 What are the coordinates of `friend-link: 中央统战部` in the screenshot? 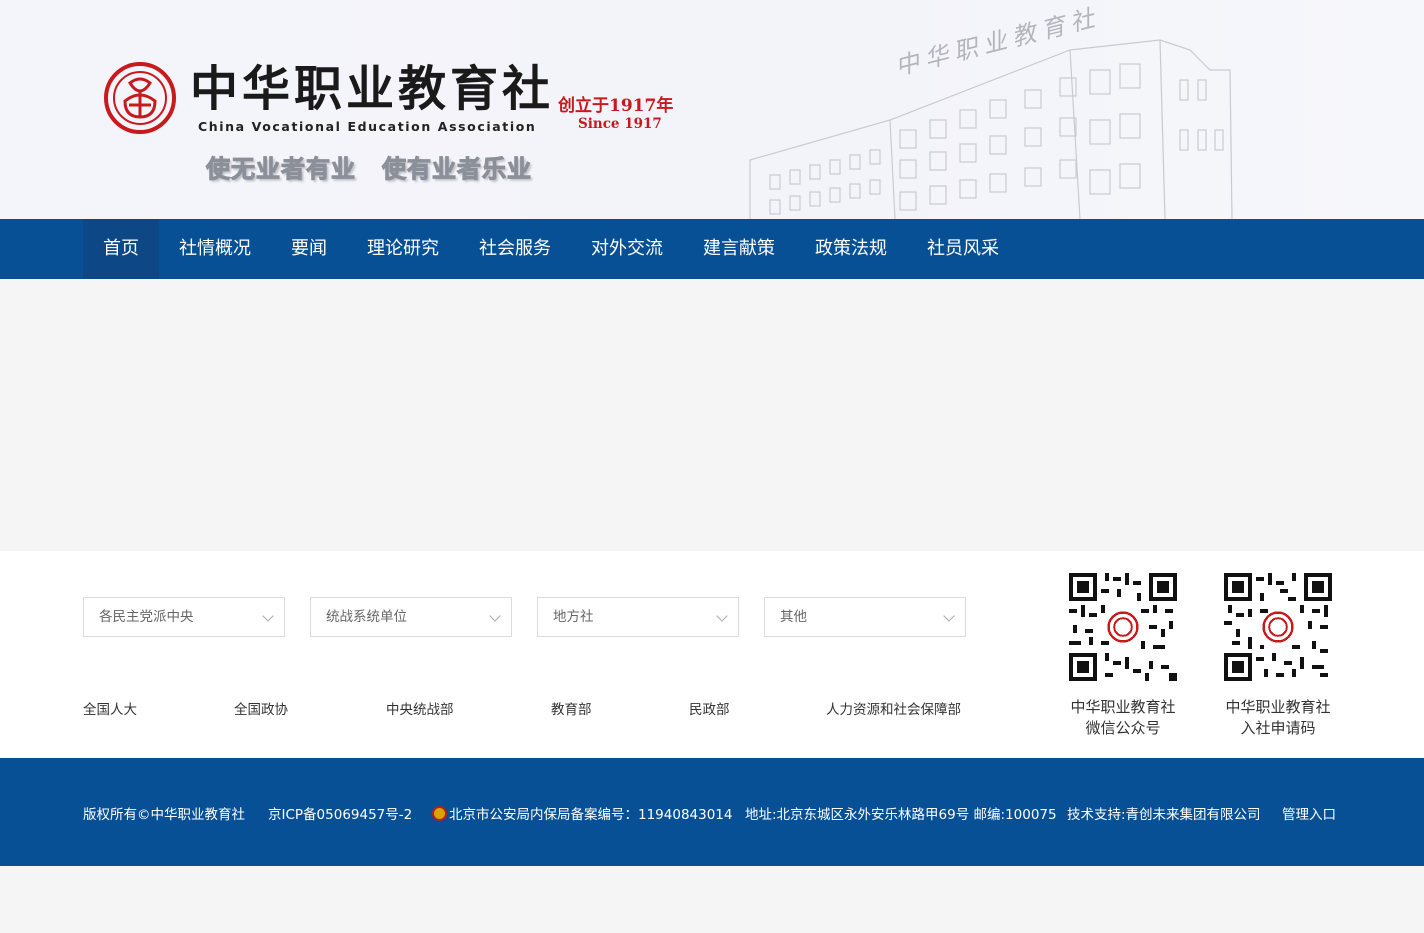 It's located at (420, 708).